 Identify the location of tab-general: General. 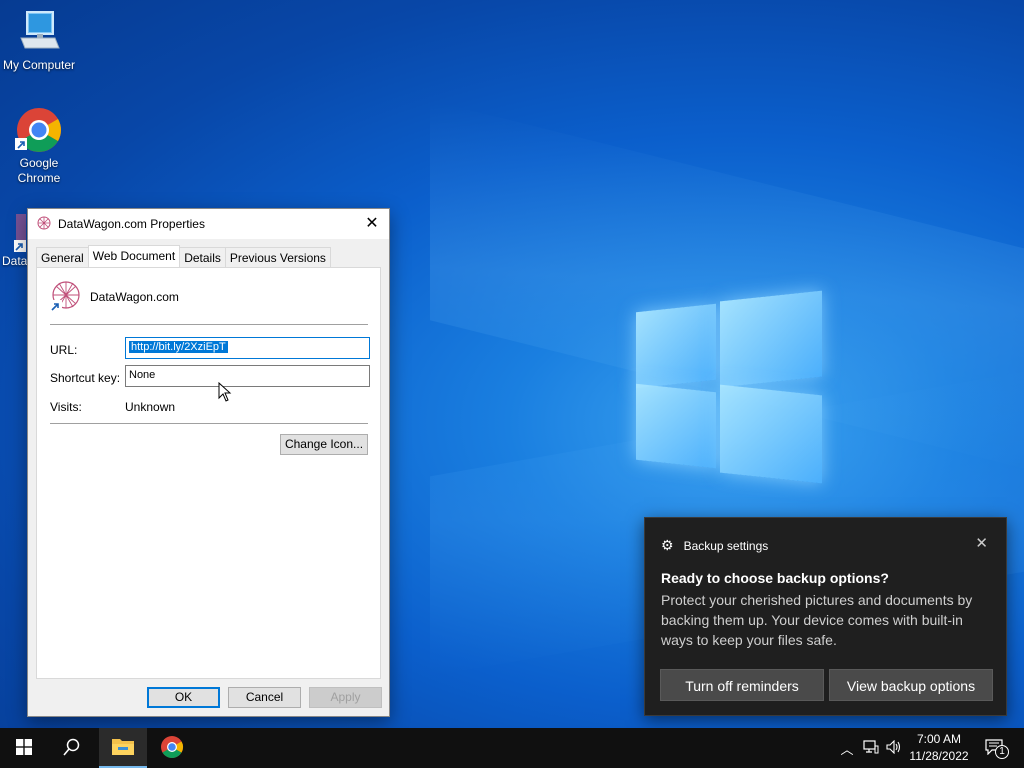
(62, 257).